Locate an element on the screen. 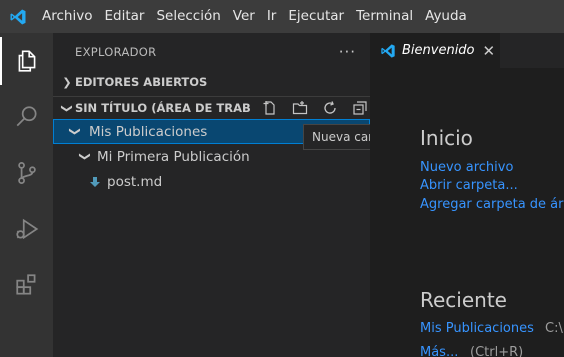  vscode-tab-icon is located at coordinates (388, 51).